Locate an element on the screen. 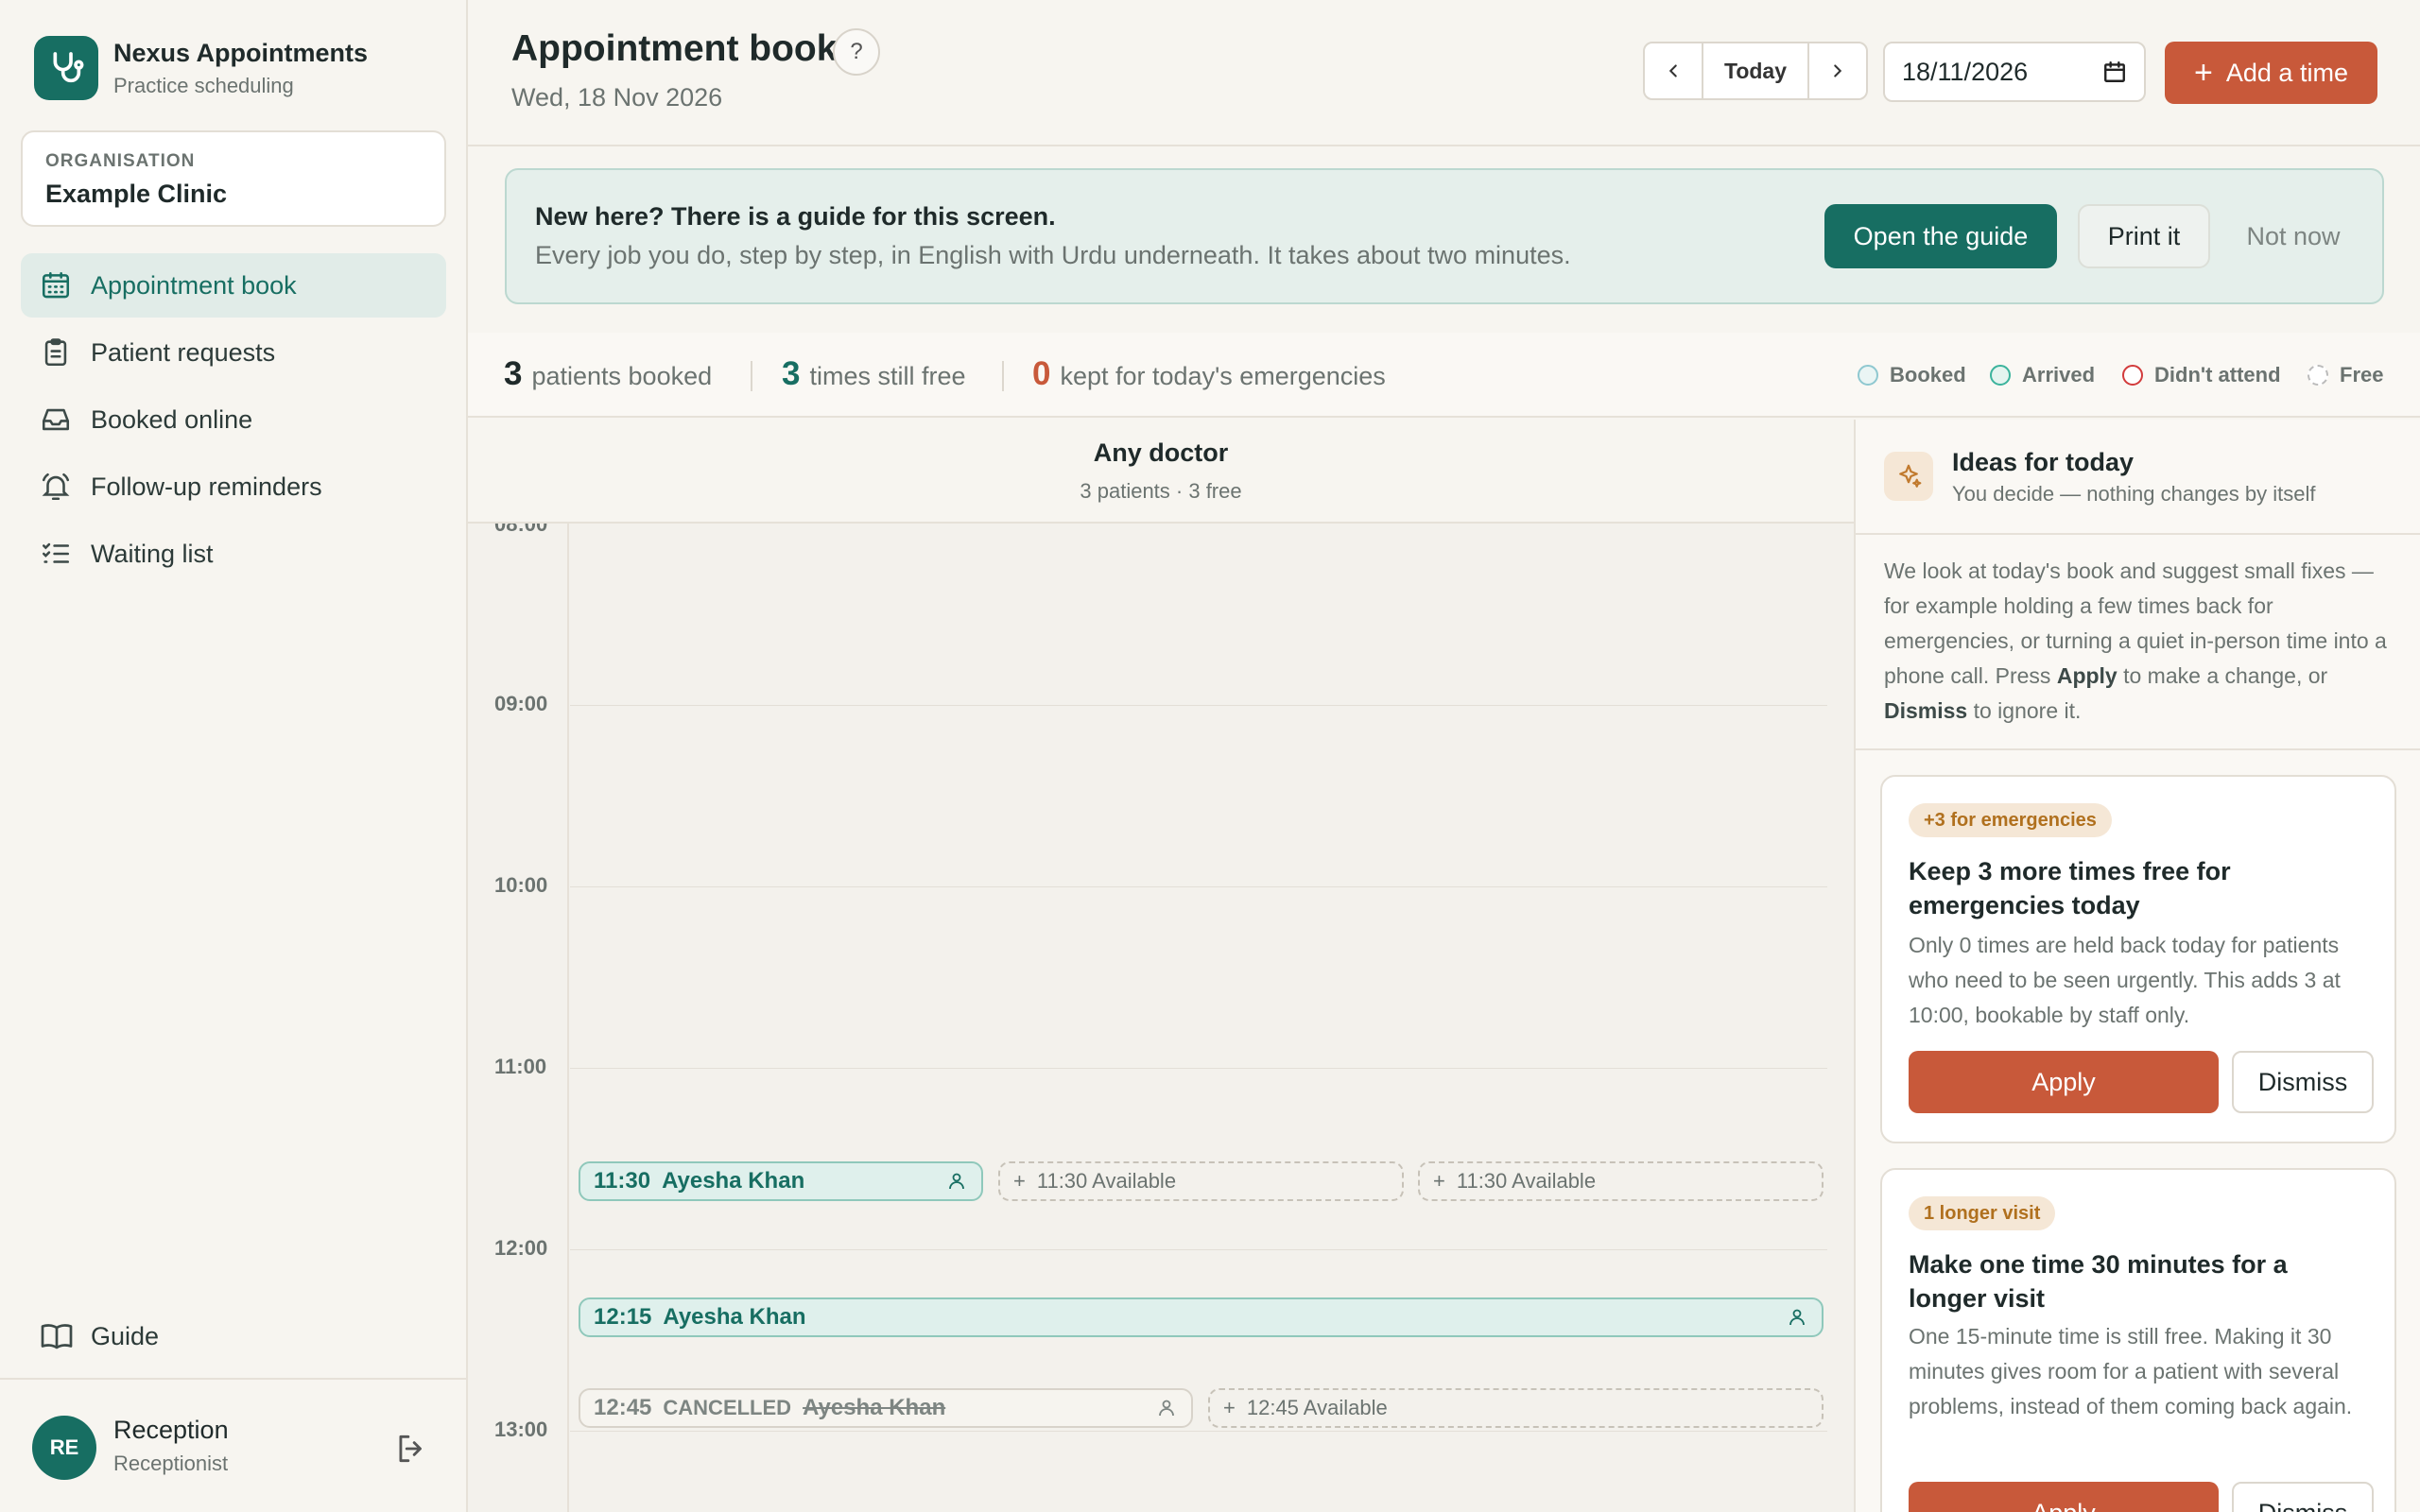 The height and width of the screenshot is (1512, 2420). sidebar-item-patient-requests: Patient requests is located at coordinates (234, 352).